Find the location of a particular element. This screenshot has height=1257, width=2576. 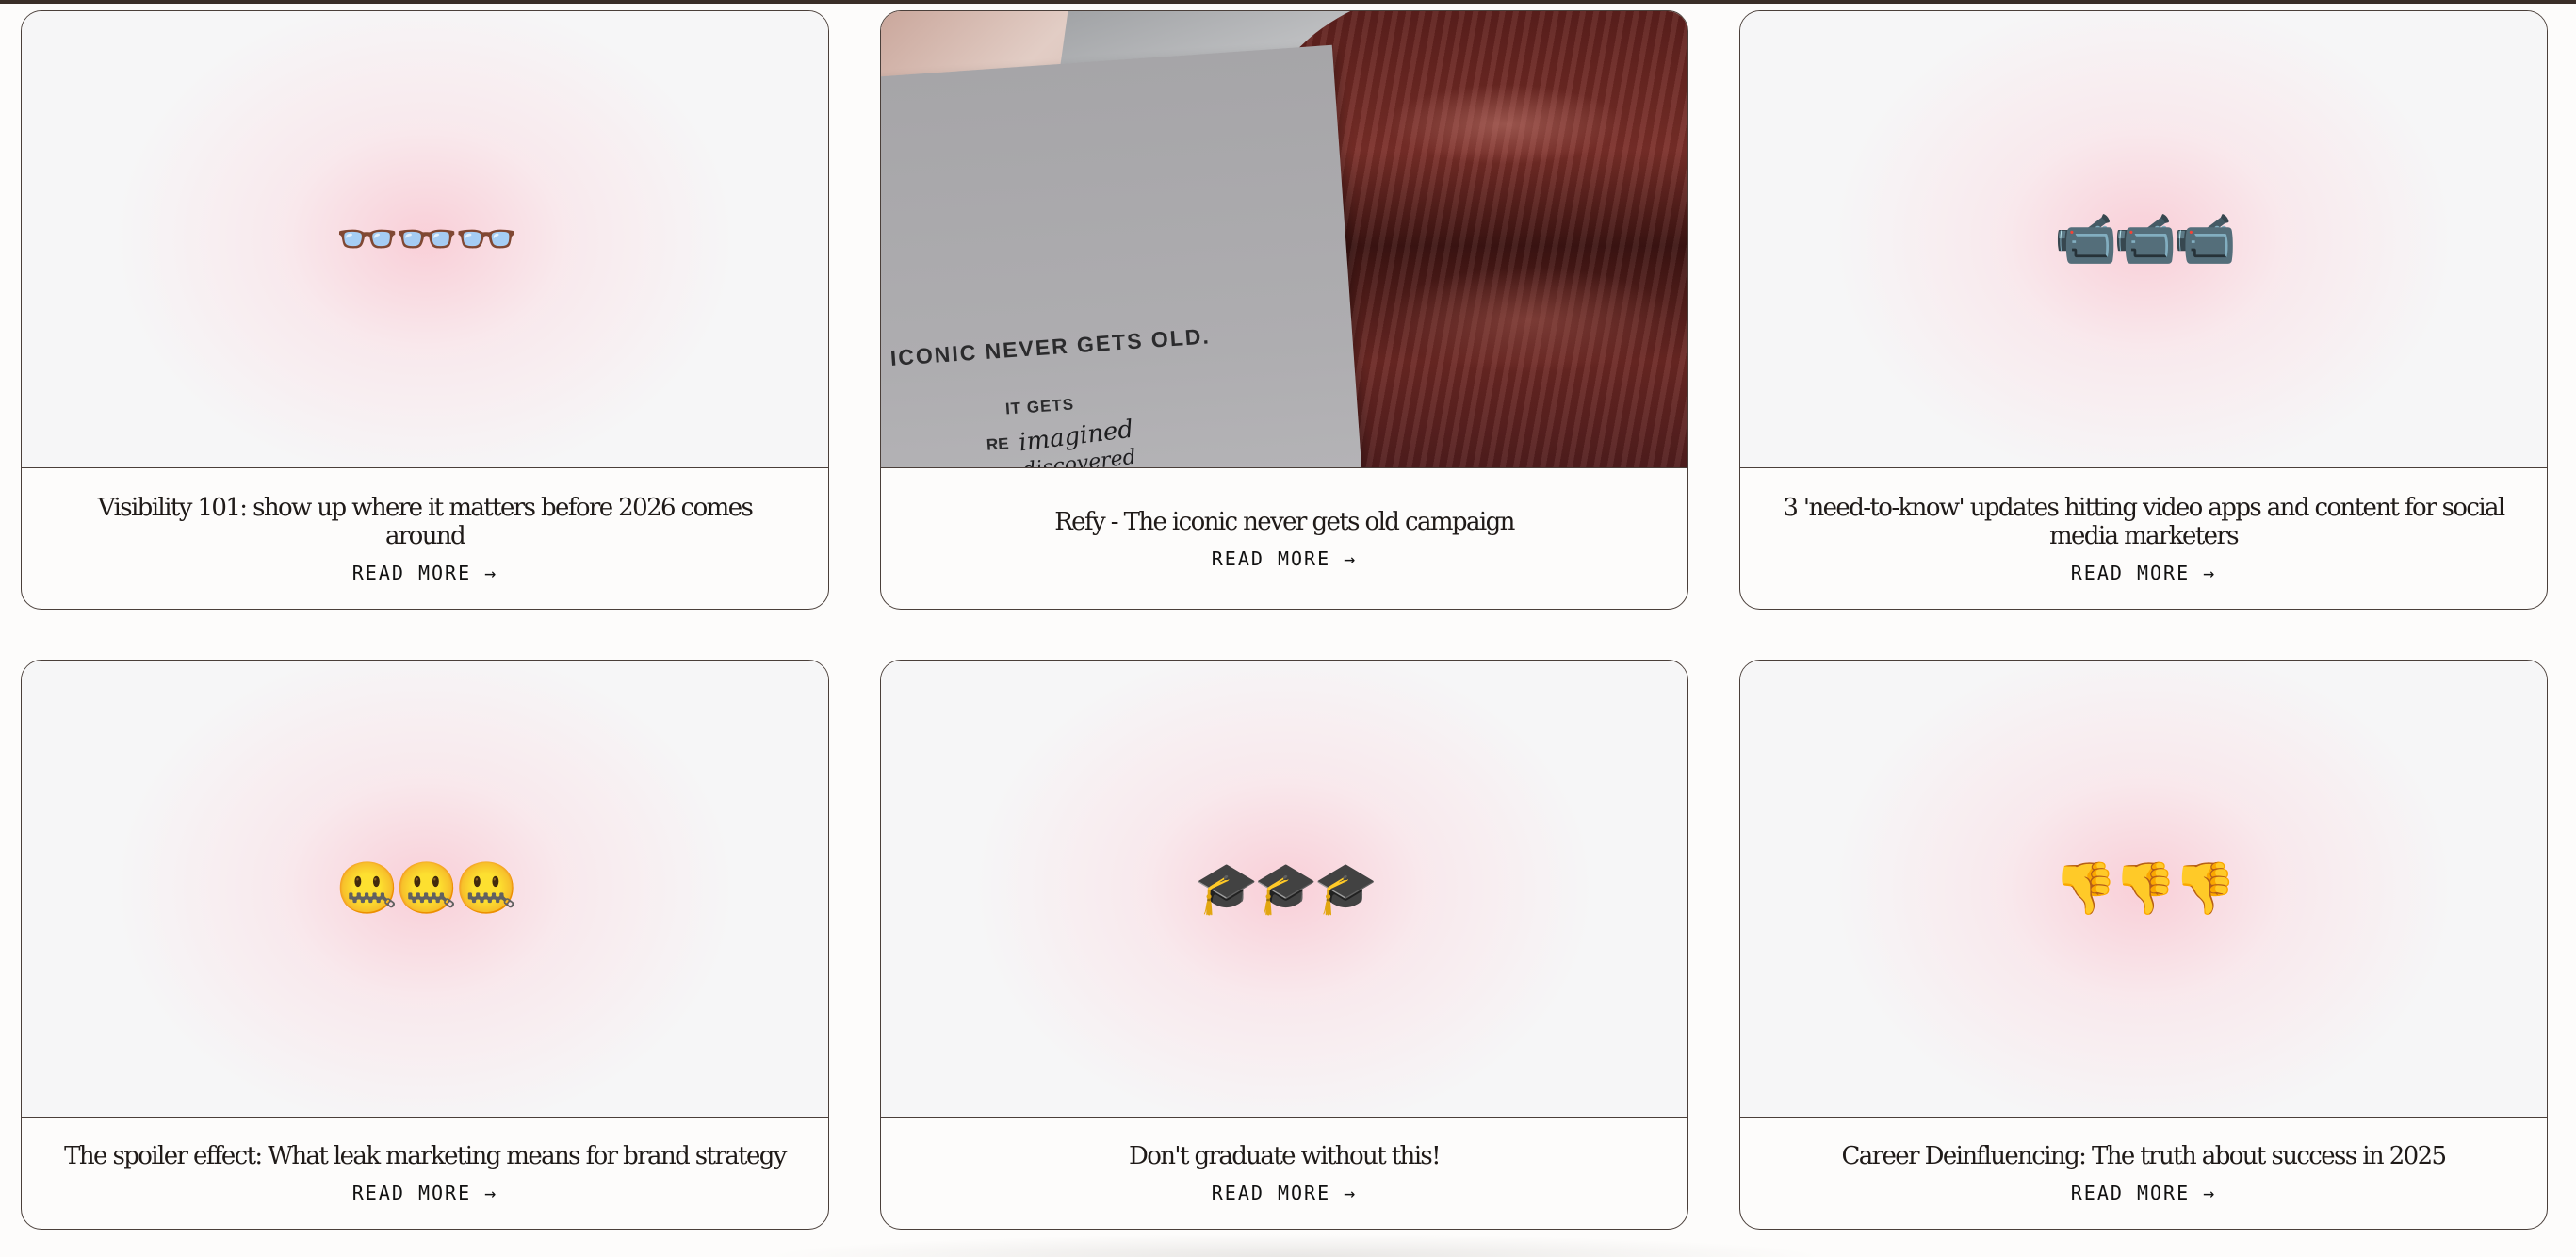

glasses-icon: 👓👓👓 is located at coordinates (426, 239).